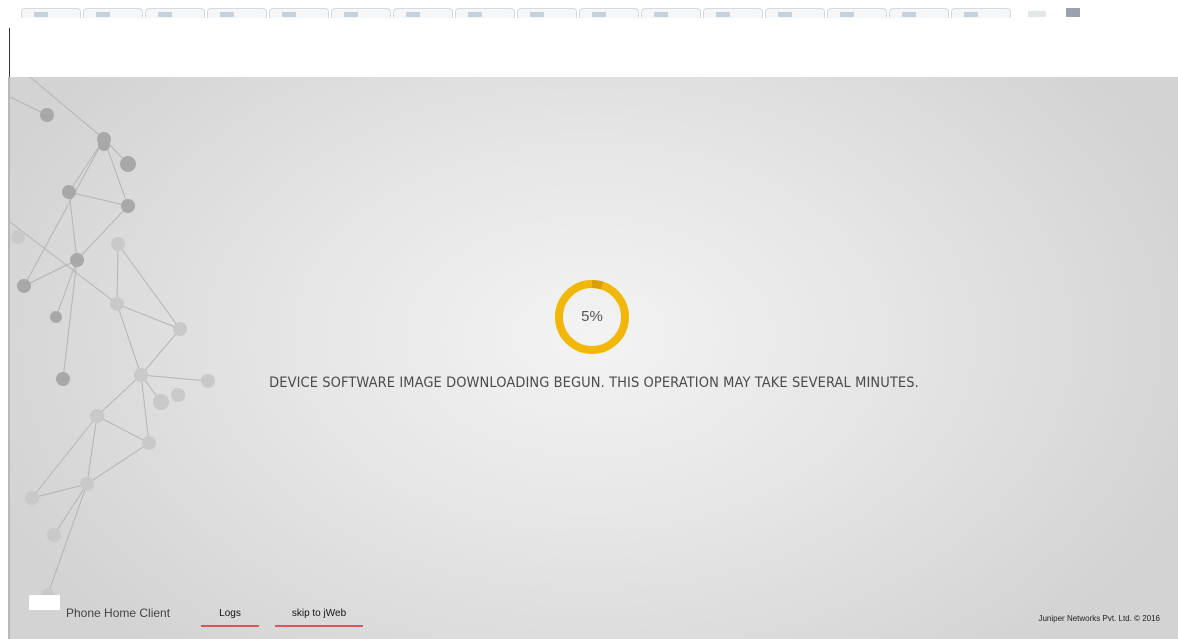 This screenshot has width=1178, height=639. I want to click on progress-ring: 5%, so click(592, 317).